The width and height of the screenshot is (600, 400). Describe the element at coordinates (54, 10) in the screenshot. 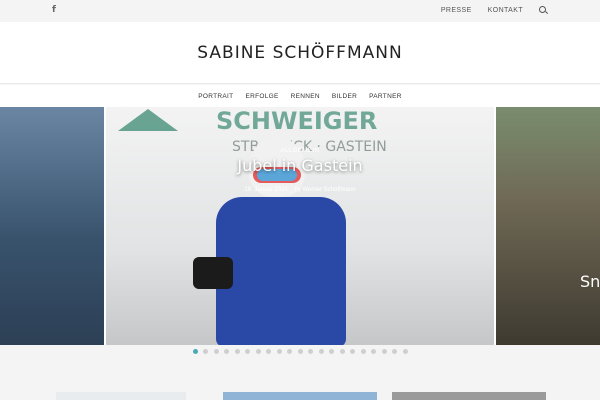

I see `facebook-icon: f` at that location.